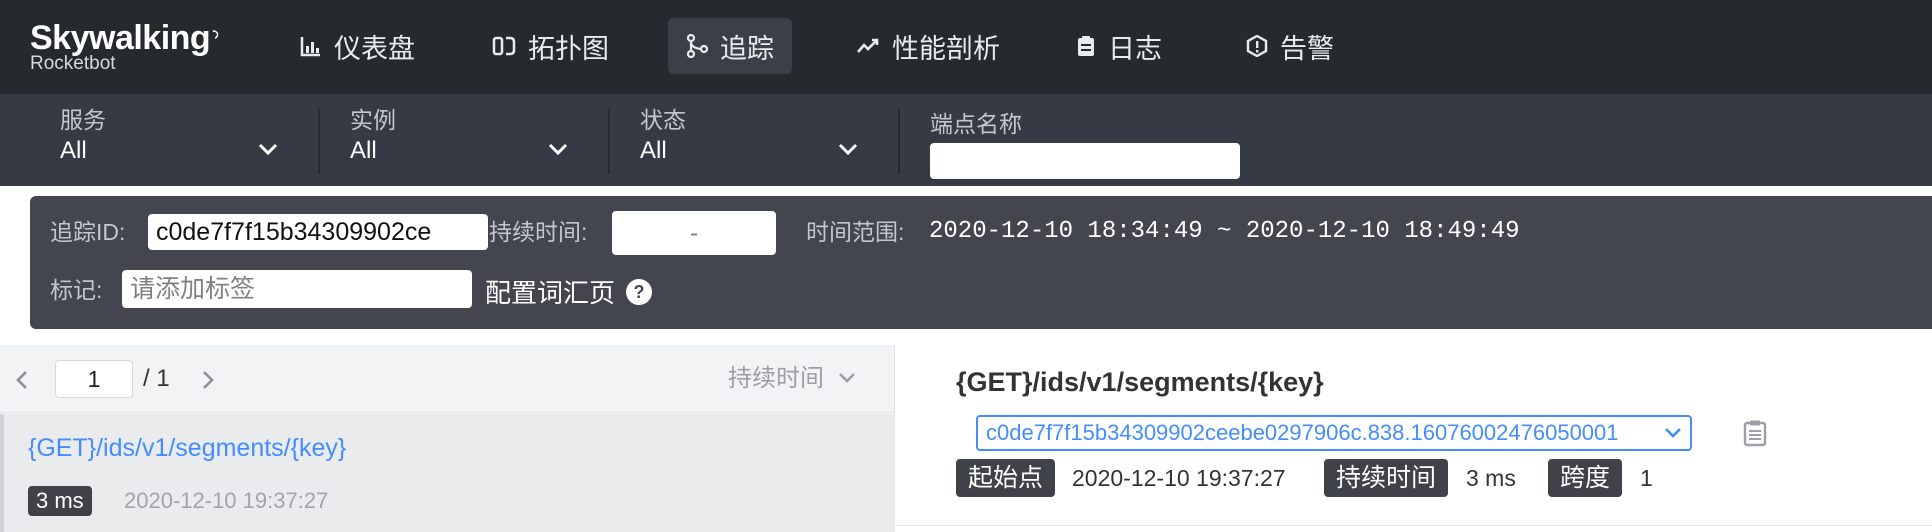 The image size is (1932, 532). I want to click on nav-item-topology: 拓扑图, so click(550, 46).